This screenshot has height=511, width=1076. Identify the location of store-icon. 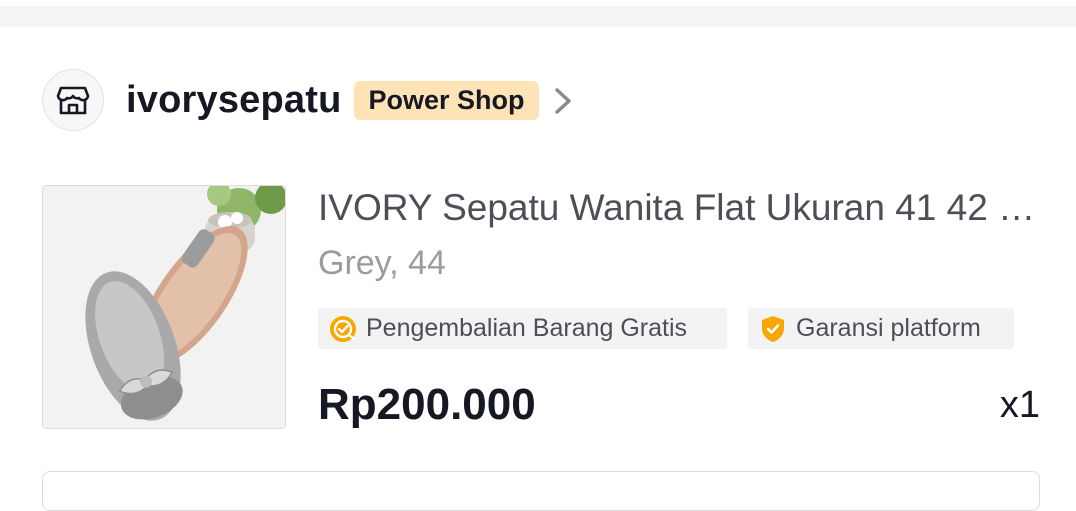
(73, 100).